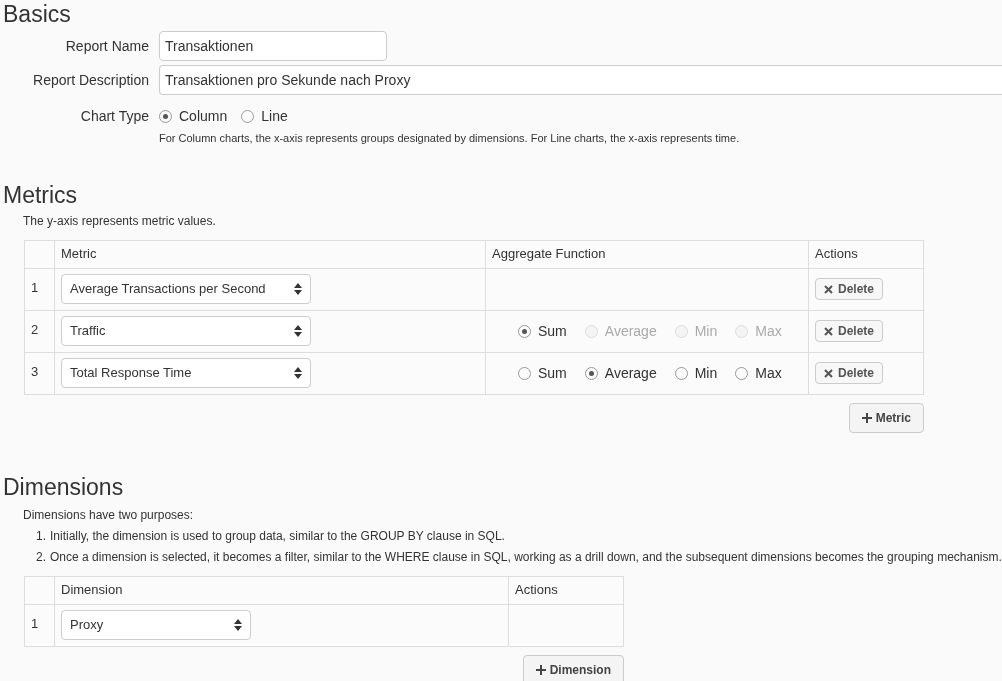 This screenshot has width=1002, height=681. I want to click on row-number: 3, so click(35, 371).